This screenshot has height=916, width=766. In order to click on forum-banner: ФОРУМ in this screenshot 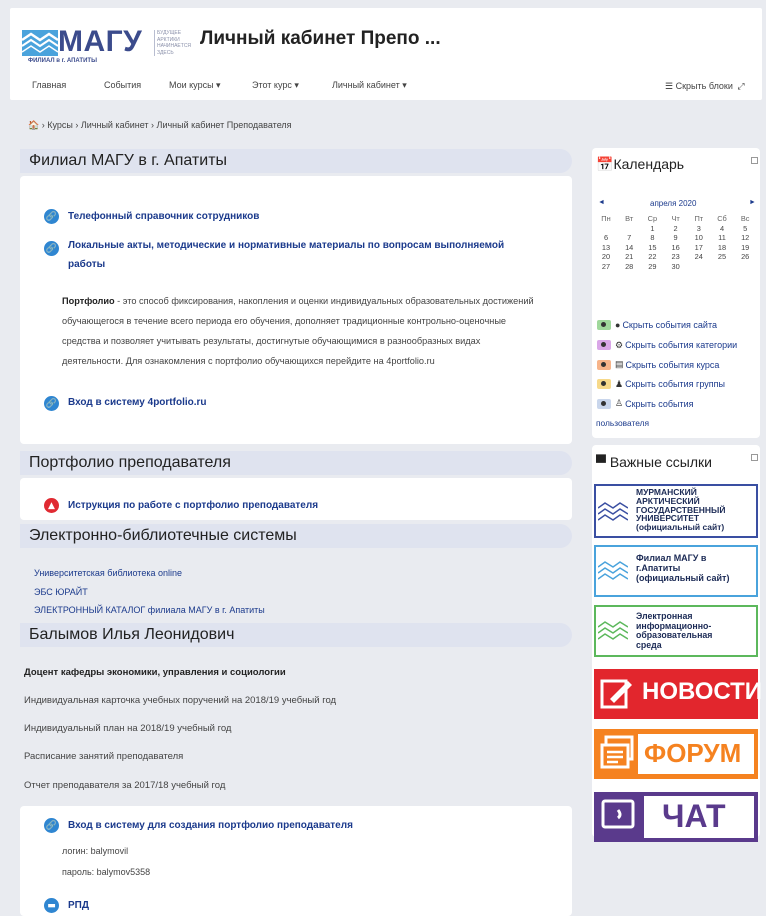, I will do `click(676, 754)`.